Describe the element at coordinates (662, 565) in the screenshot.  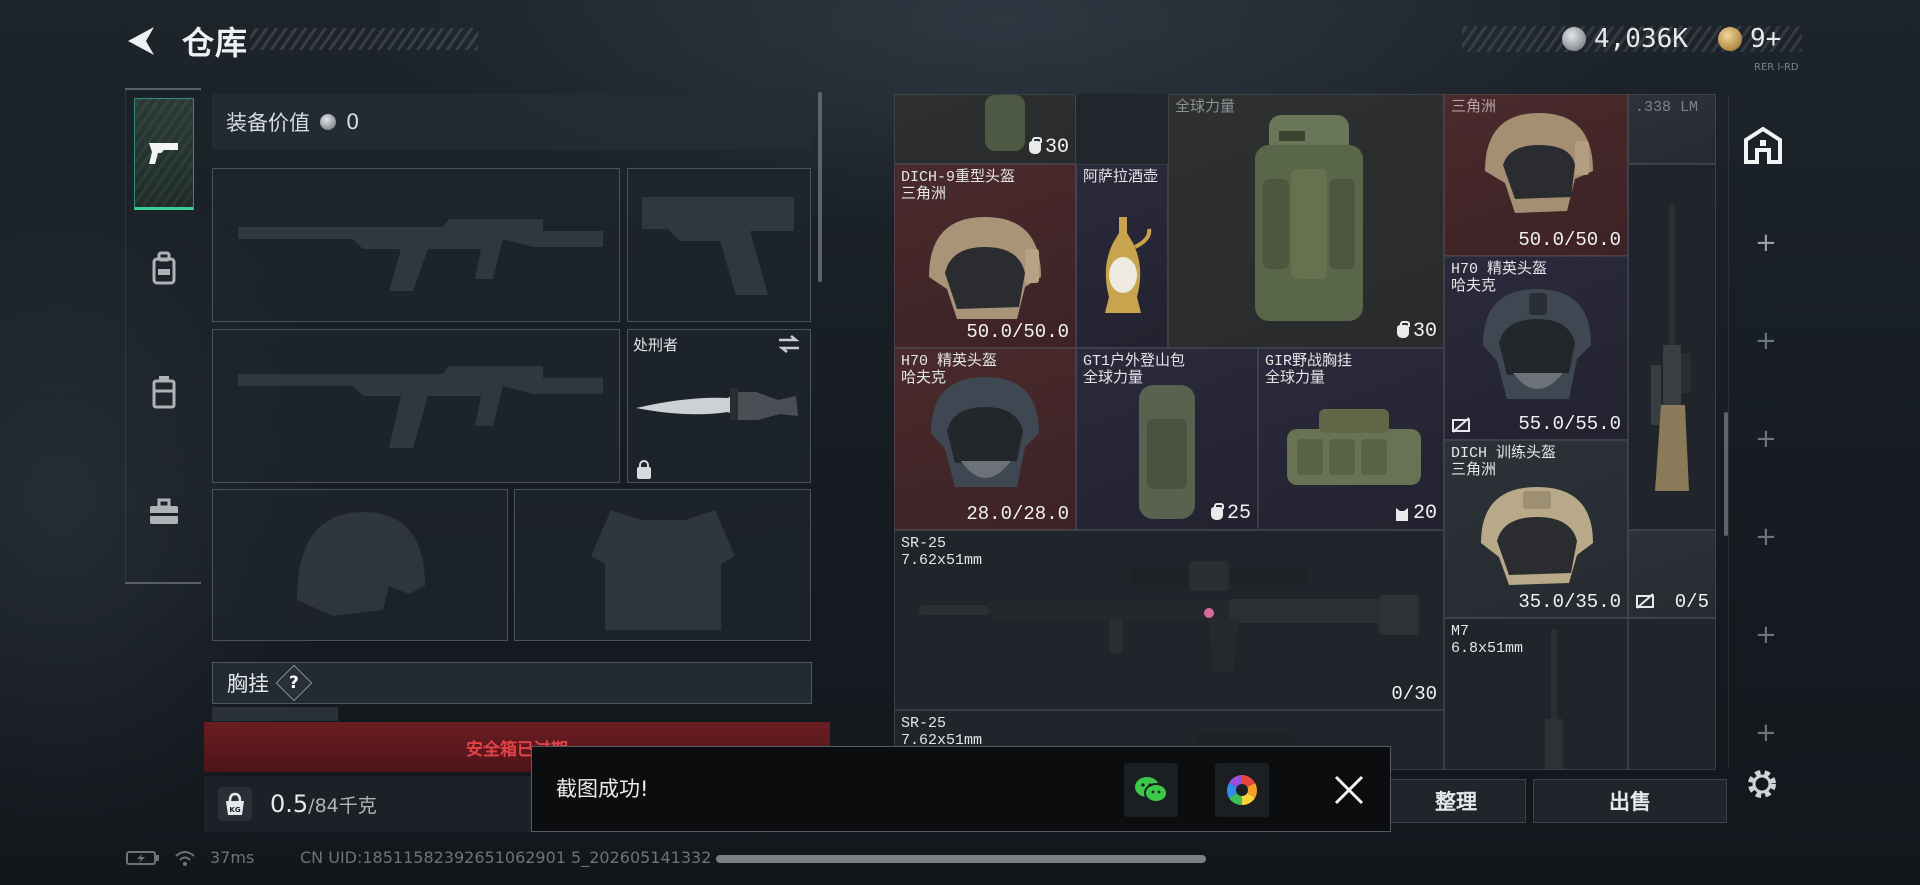
I see `slot-armor` at that location.